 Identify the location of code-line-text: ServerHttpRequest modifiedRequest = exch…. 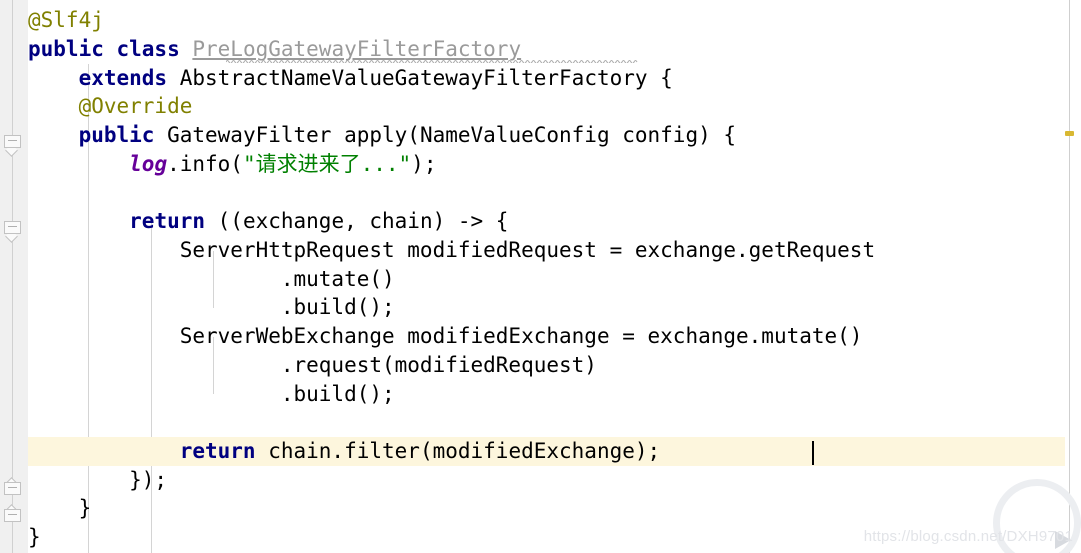
(451, 250).